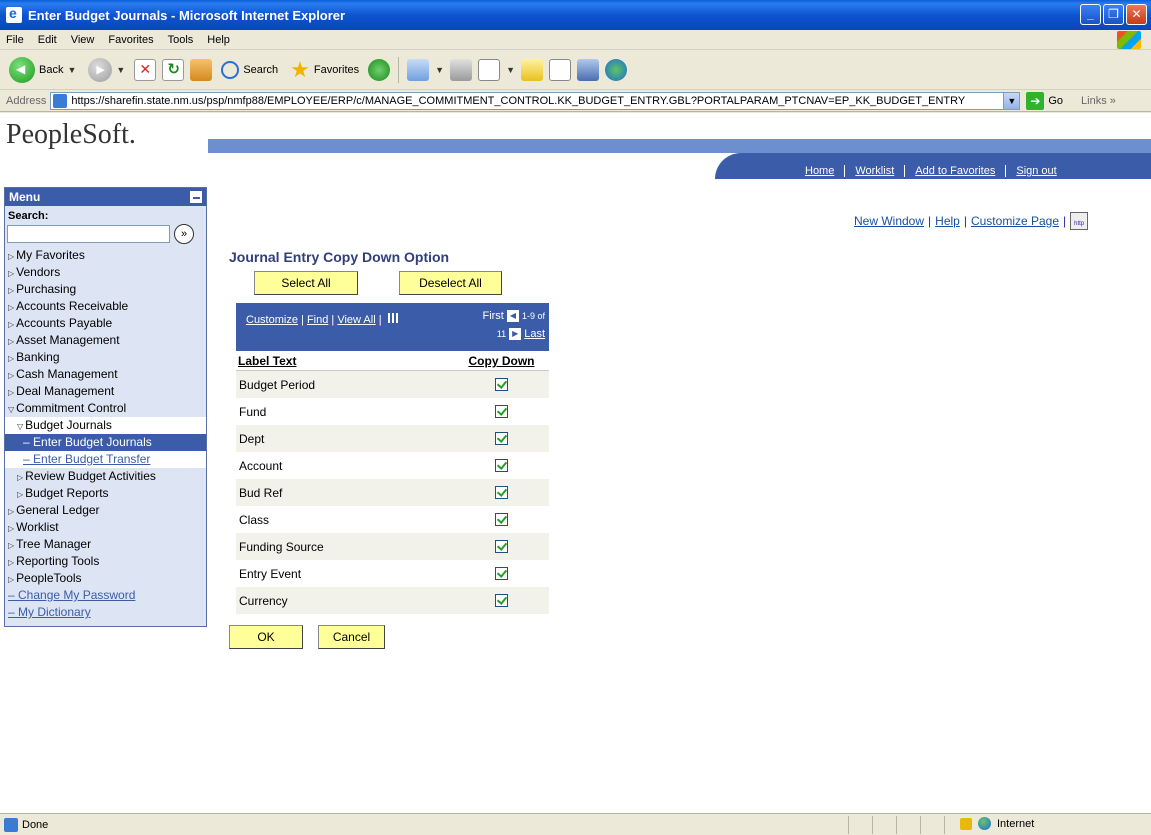 This screenshot has height=835, width=1151. Describe the element at coordinates (68, 425) in the screenshot. I see `sidebar-item-label: Budget Journals` at that location.